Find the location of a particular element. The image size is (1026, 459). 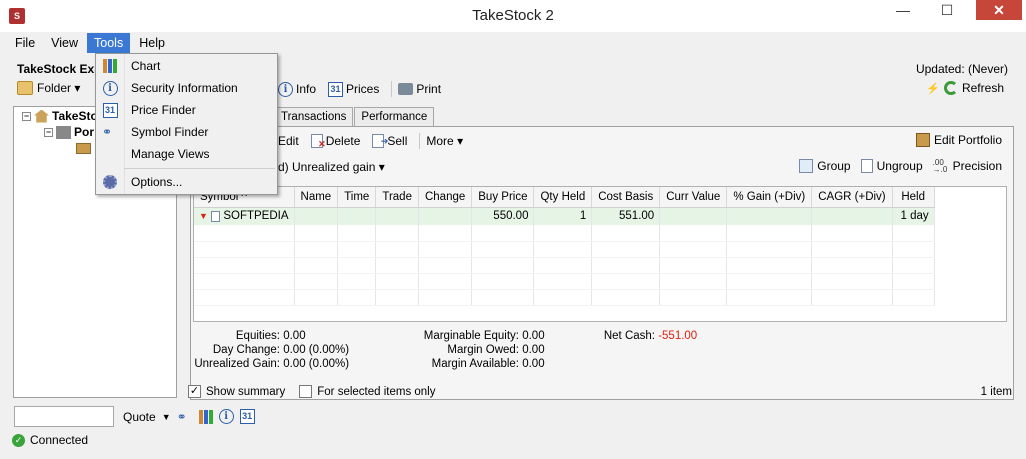

col-trade: Trade is located at coordinates (397, 197).